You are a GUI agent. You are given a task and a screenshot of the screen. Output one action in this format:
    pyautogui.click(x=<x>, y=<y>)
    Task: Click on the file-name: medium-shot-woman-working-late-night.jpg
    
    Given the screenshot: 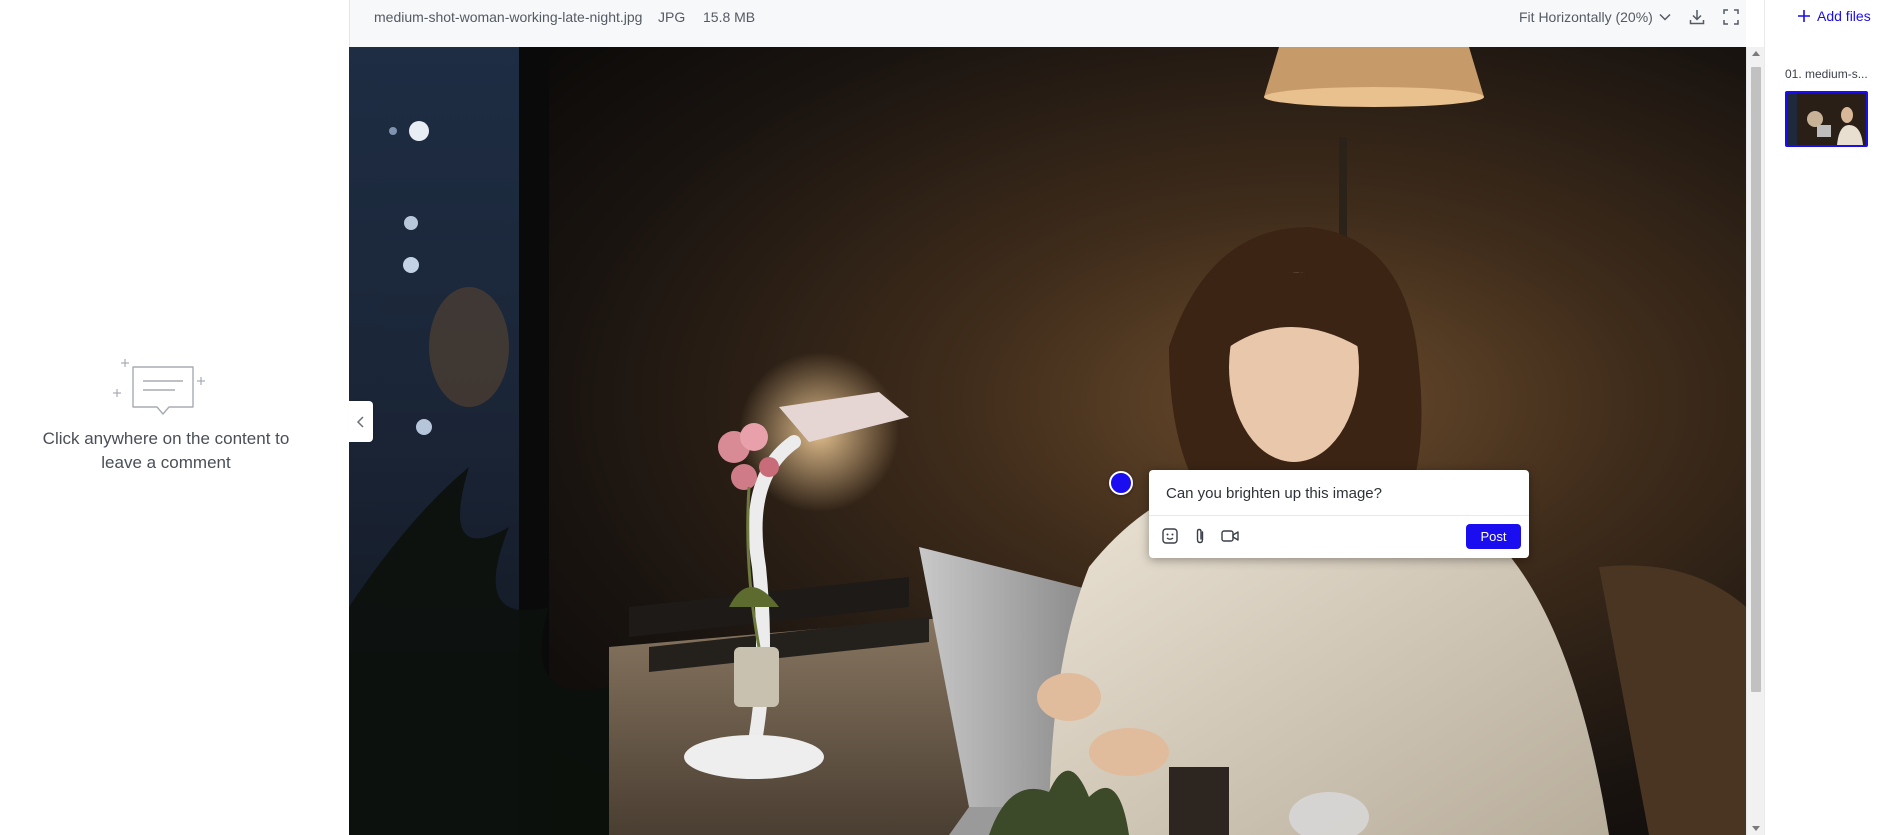 What is the action you would take?
    pyautogui.click(x=508, y=17)
    